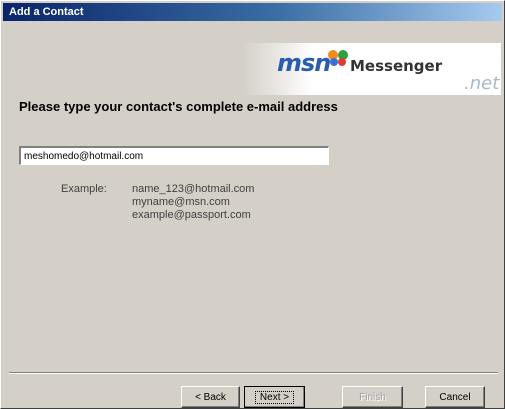 Image resolution: width=505 pixels, height=409 pixels. What do you see at coordinates (455, 397) in the screenshot?
I see `cancel-button: Cancel` at bounding box center [455, 397].